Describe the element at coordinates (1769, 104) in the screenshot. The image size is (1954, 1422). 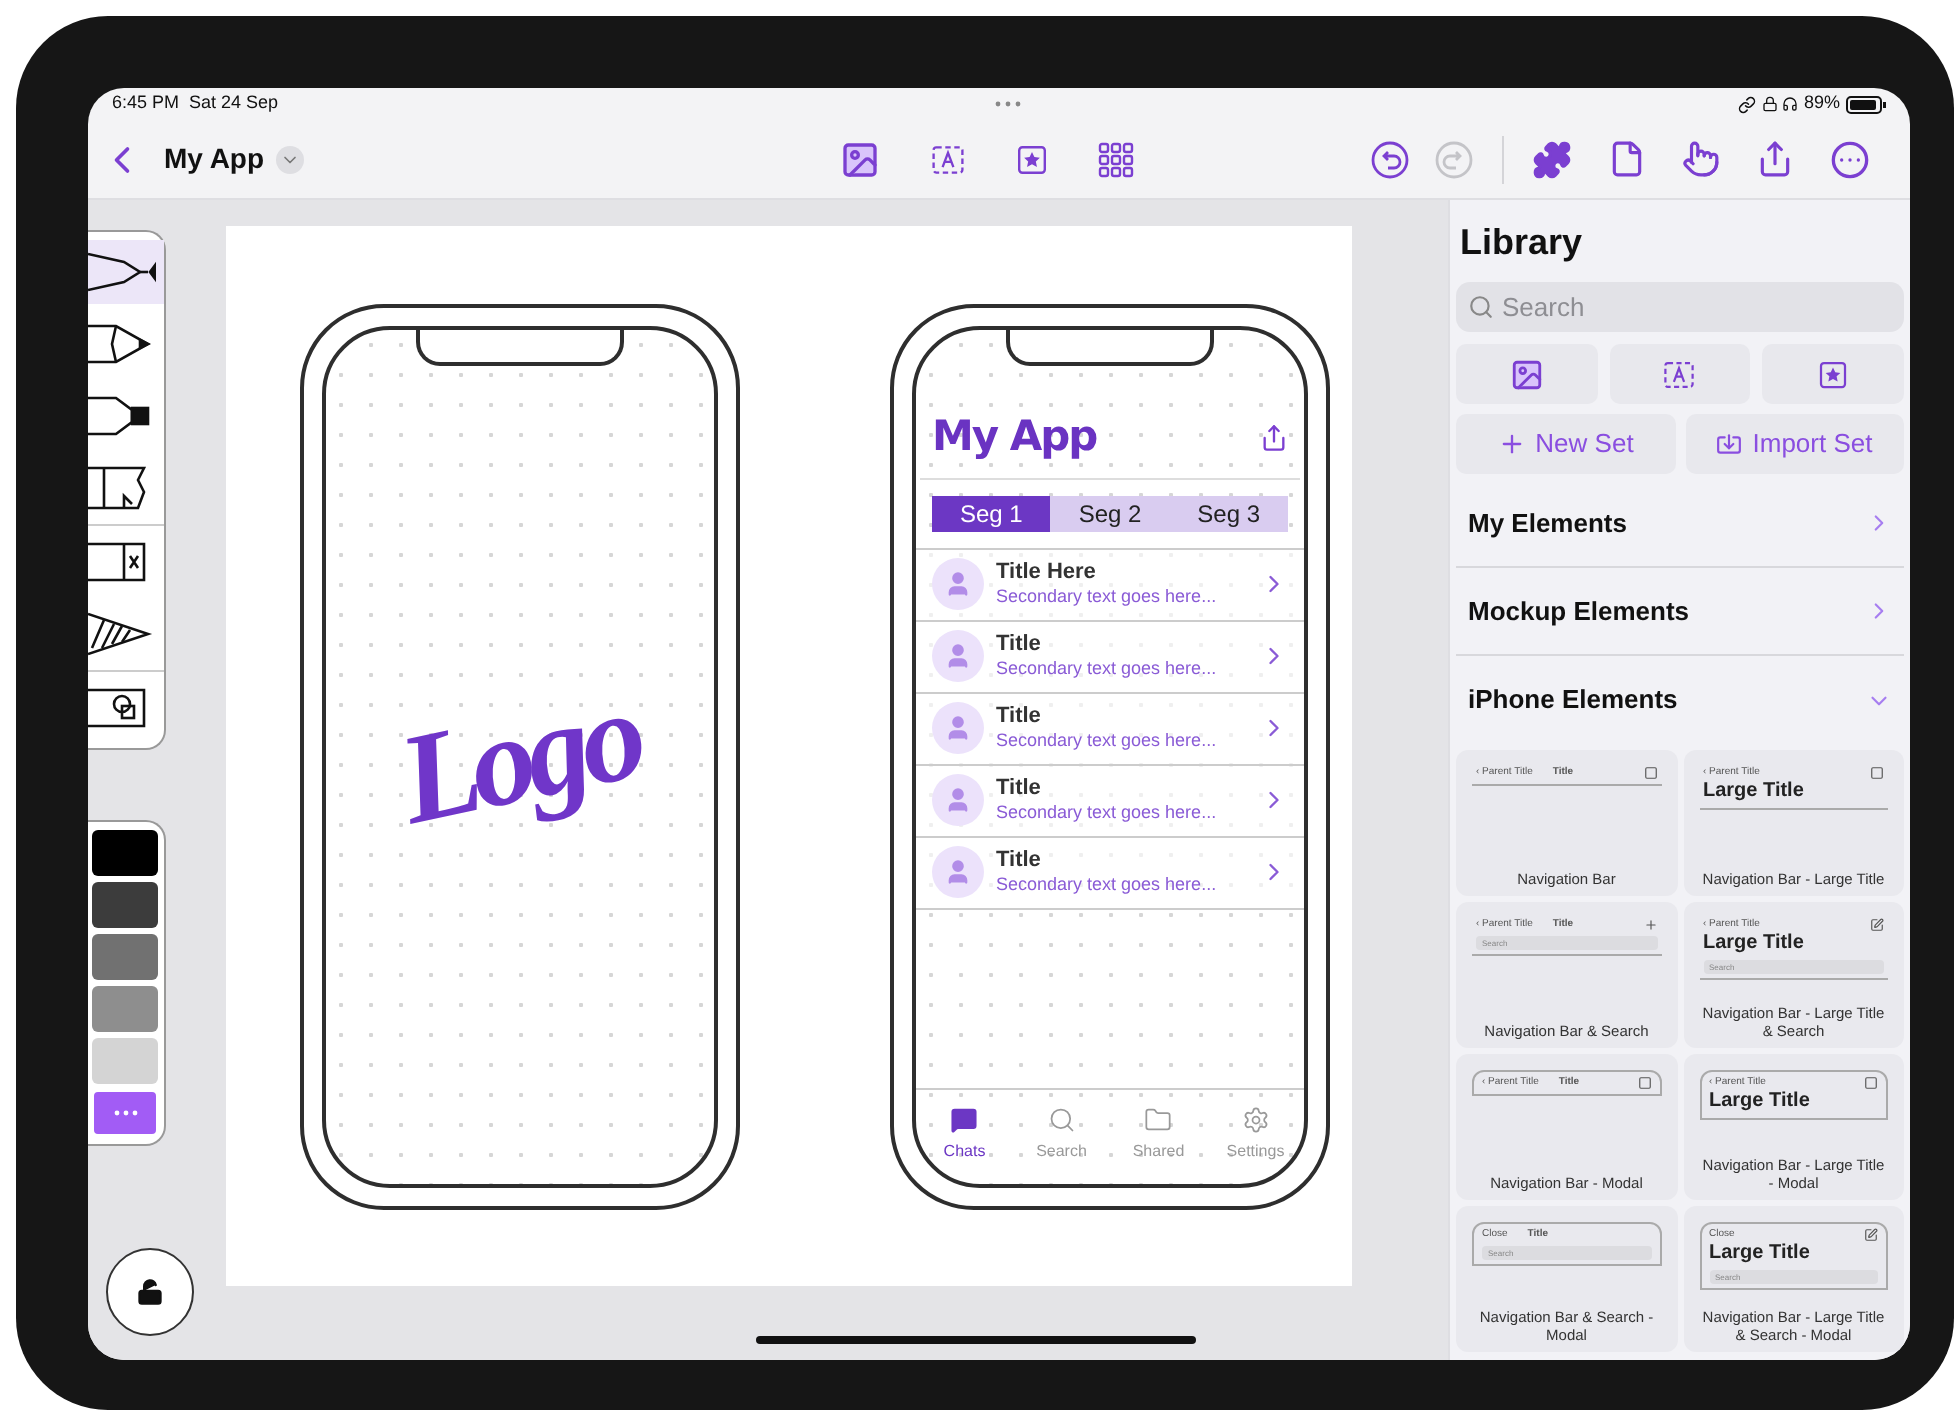
I see `lock-icon` at that location.